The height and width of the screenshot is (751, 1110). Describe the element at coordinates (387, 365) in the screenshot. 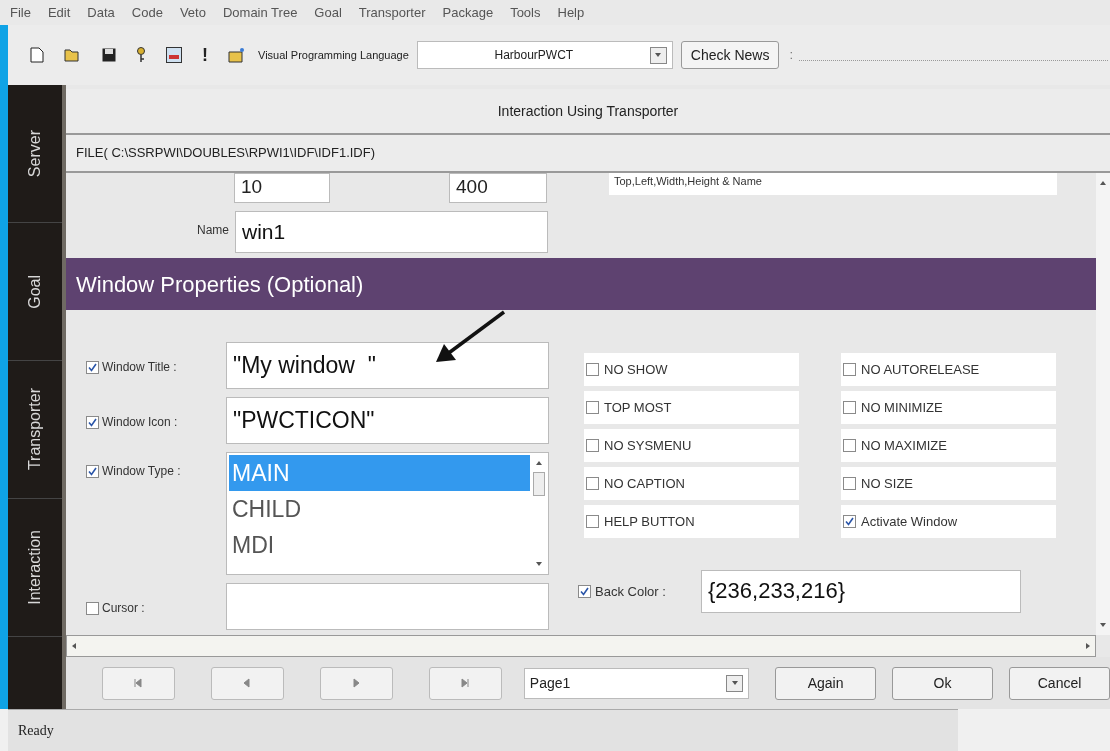

I see `text-field: "My window "` at that location.